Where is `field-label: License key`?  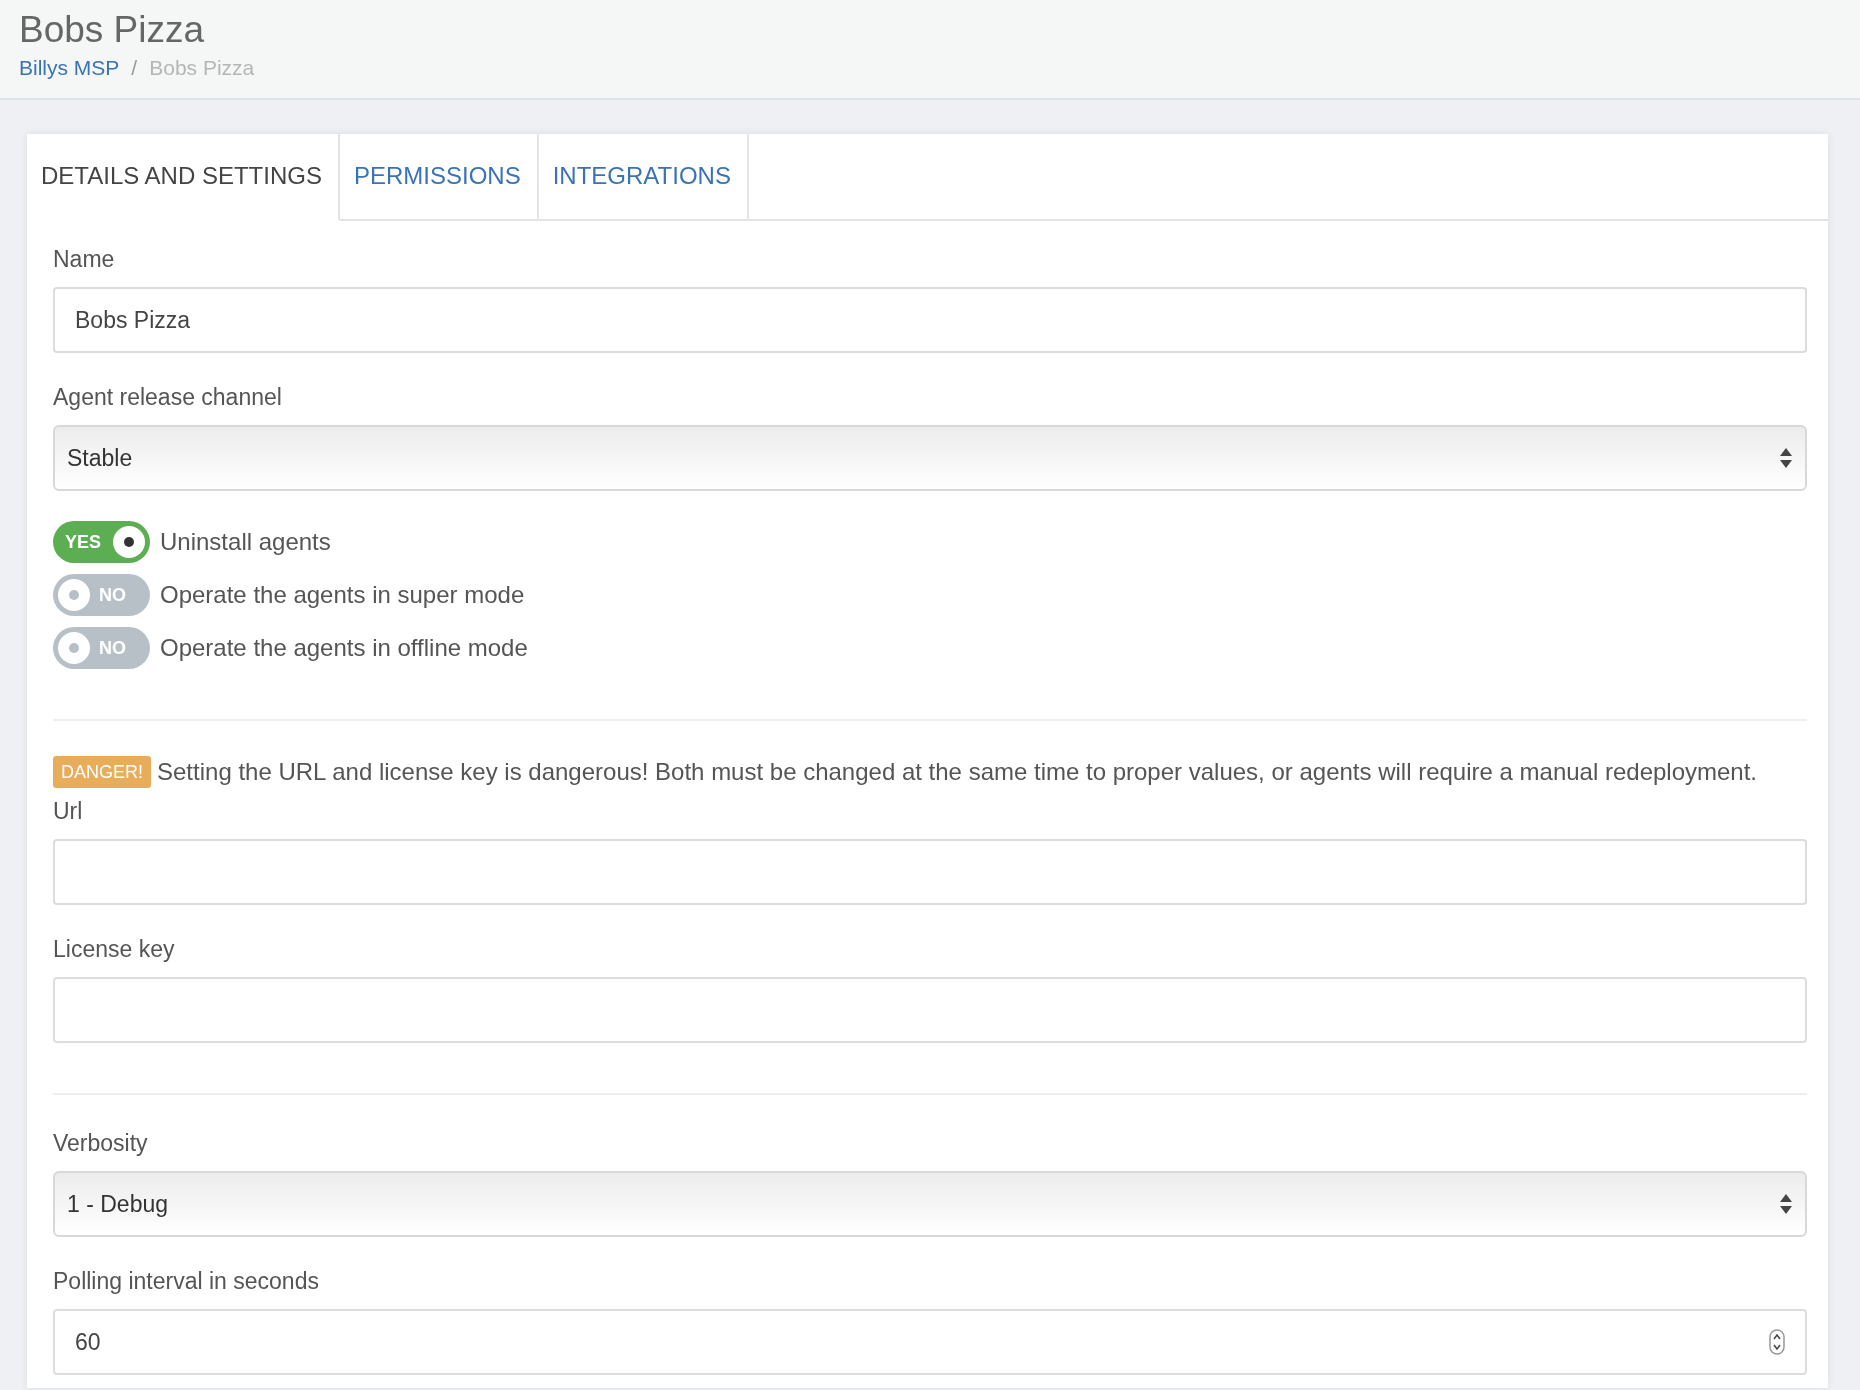
field-label: License key is located at coordinates (114, 949).